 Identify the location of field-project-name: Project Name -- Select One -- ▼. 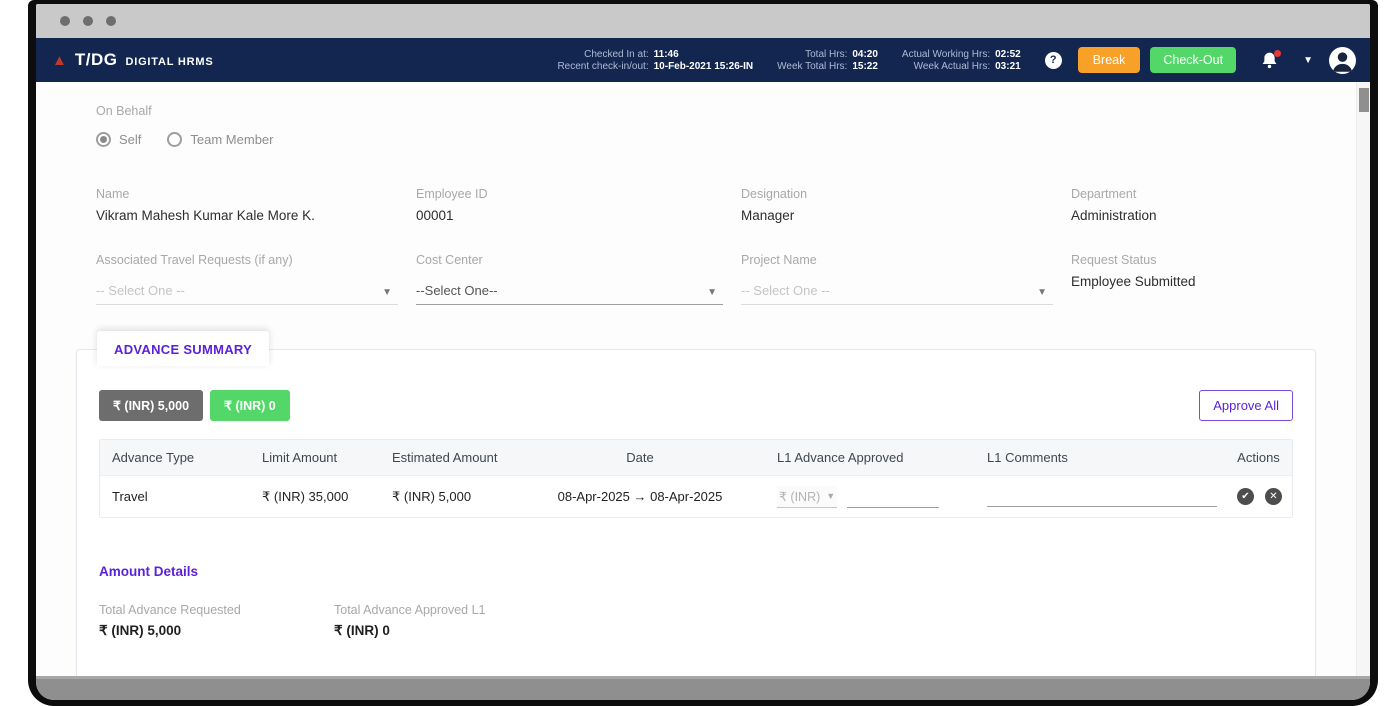
(906, 279).